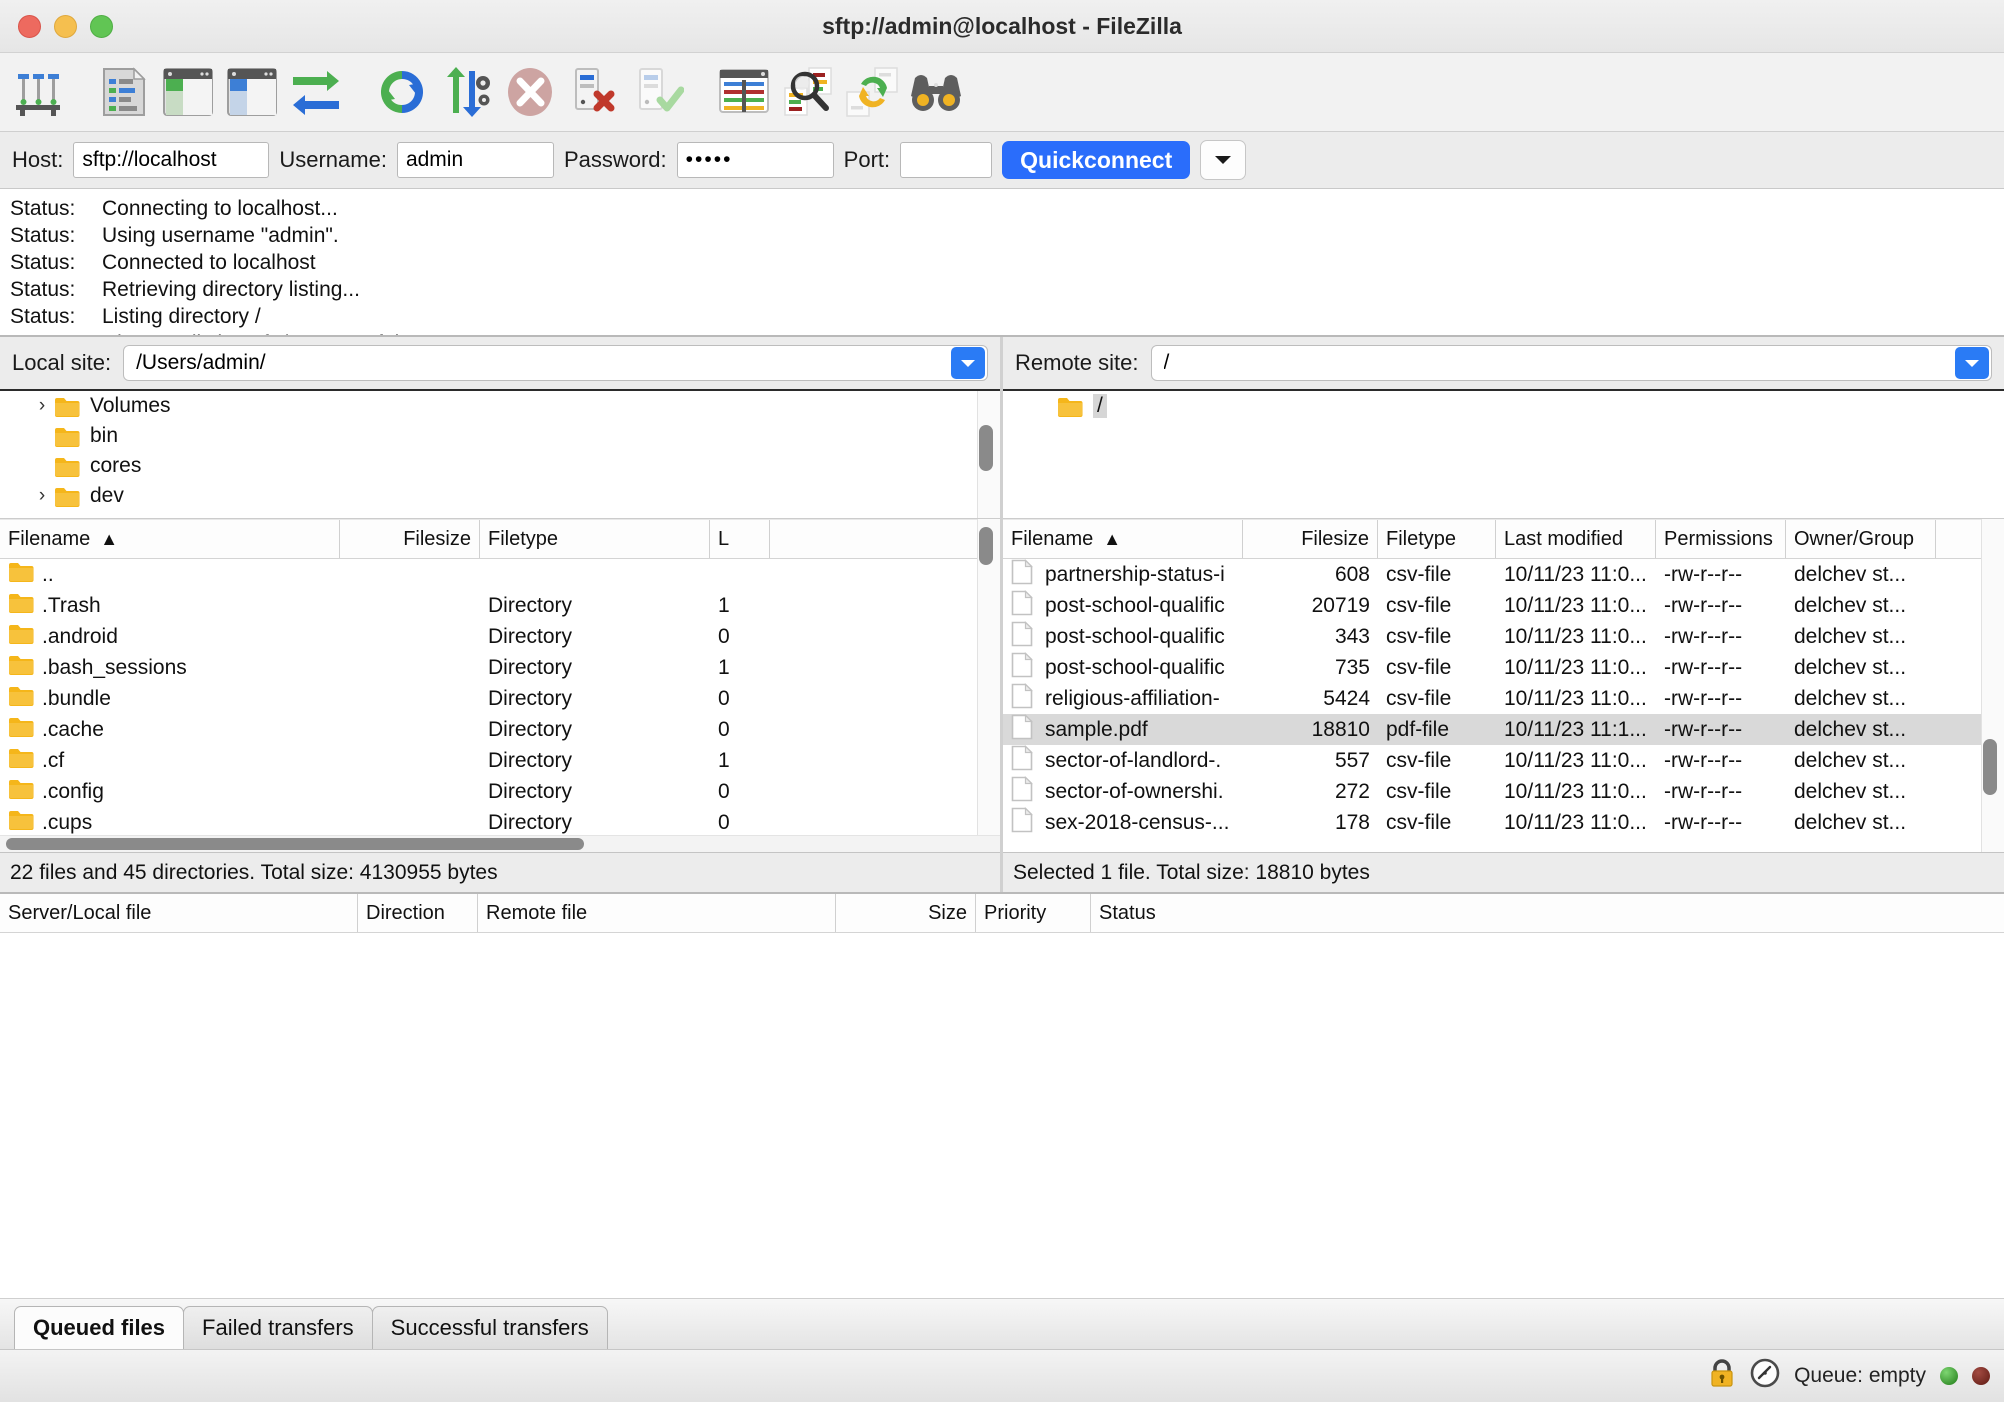 The image size is (2004, 1402). What do you see at coordinates (906, 913) in the screenshot?
I see `queue-column-size: Size` at bounding box center [906, 913].